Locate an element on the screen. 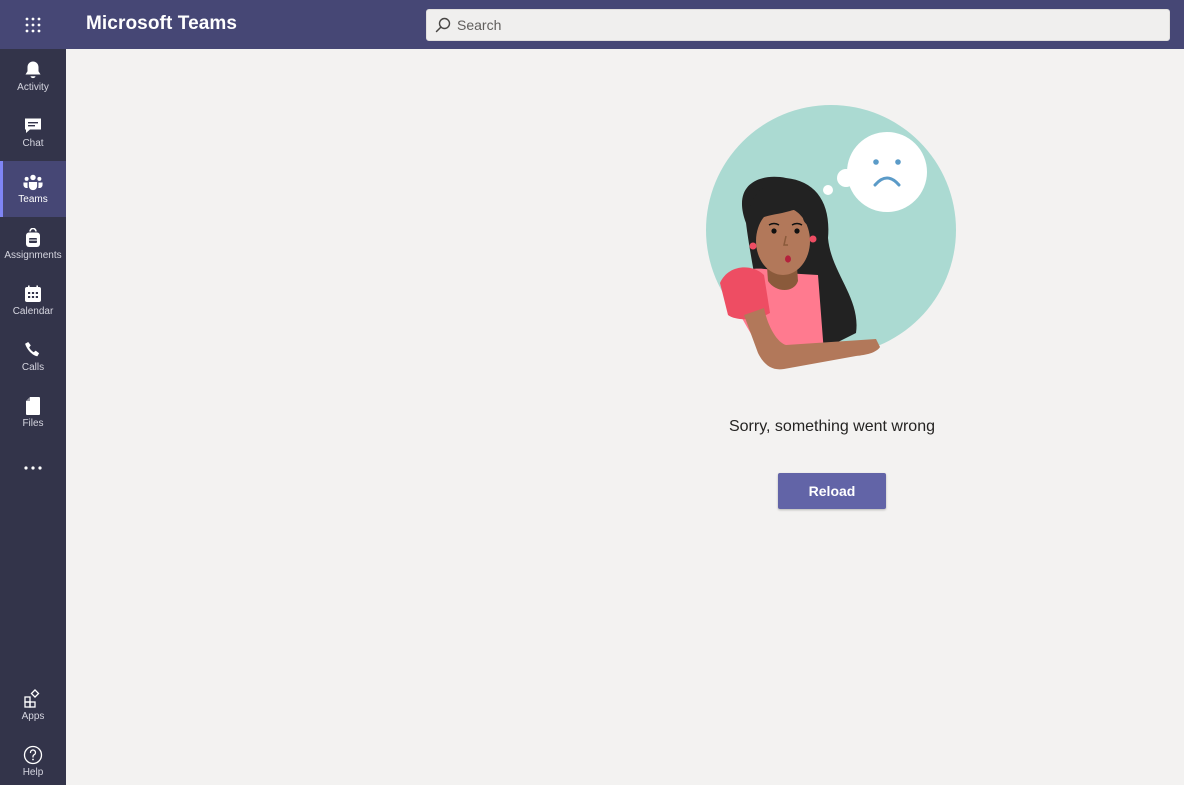 Image resolution: width=1184 pixels, height=785 pixels. waffle-icon is located at coordinates (33, 24).